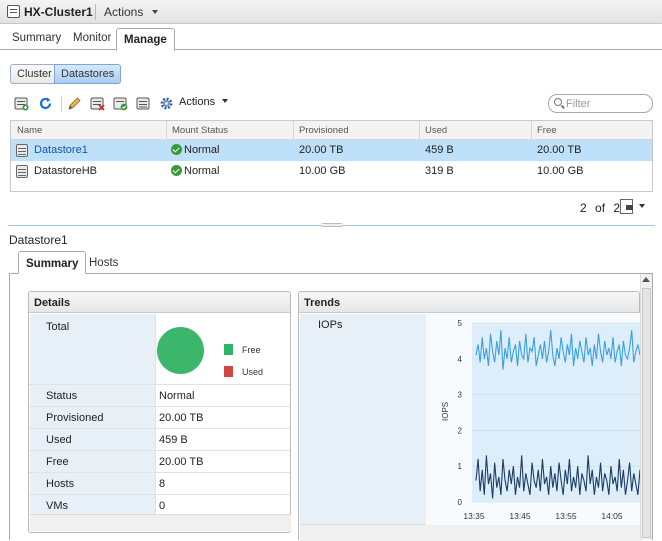  Describe the element at coordinates (62, 396) in the screenshot. I see `details-label: Status` at that location.